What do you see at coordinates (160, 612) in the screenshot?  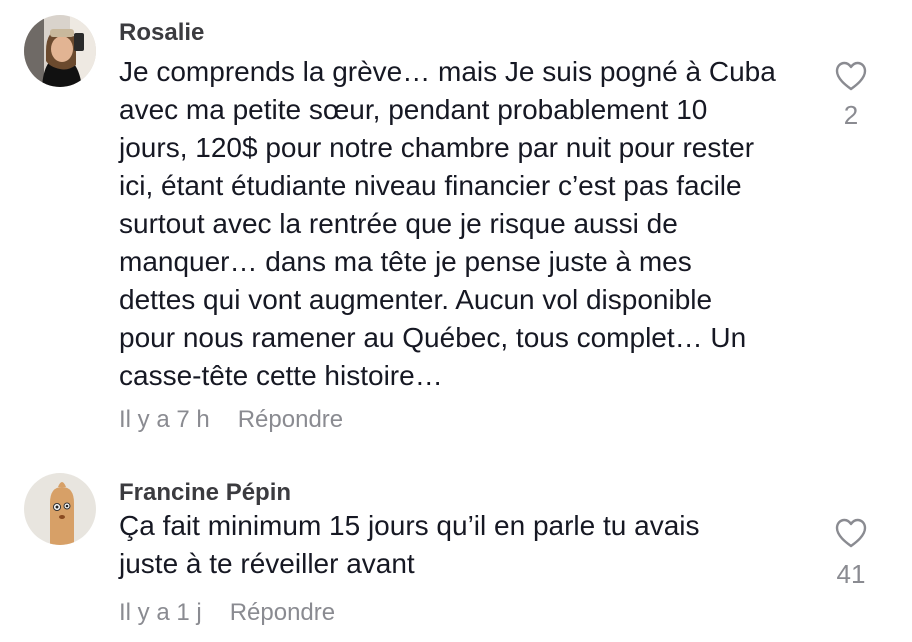 I see `comment-timestamp: Il y a 1 j` at bounding box center [160, 612].